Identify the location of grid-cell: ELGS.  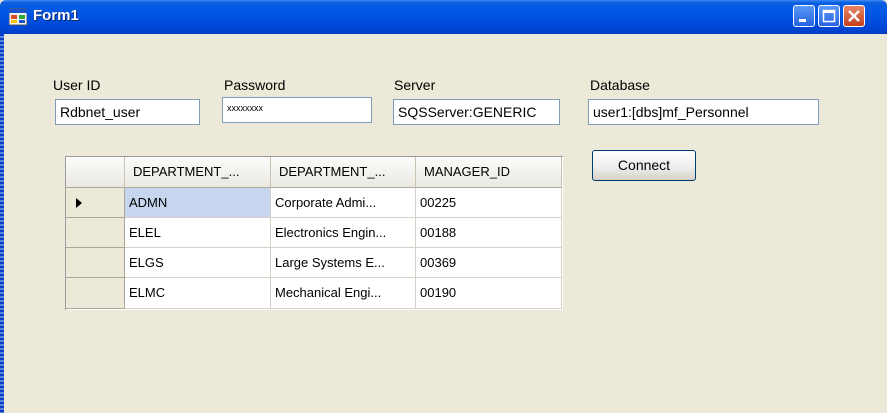
(198, 263).